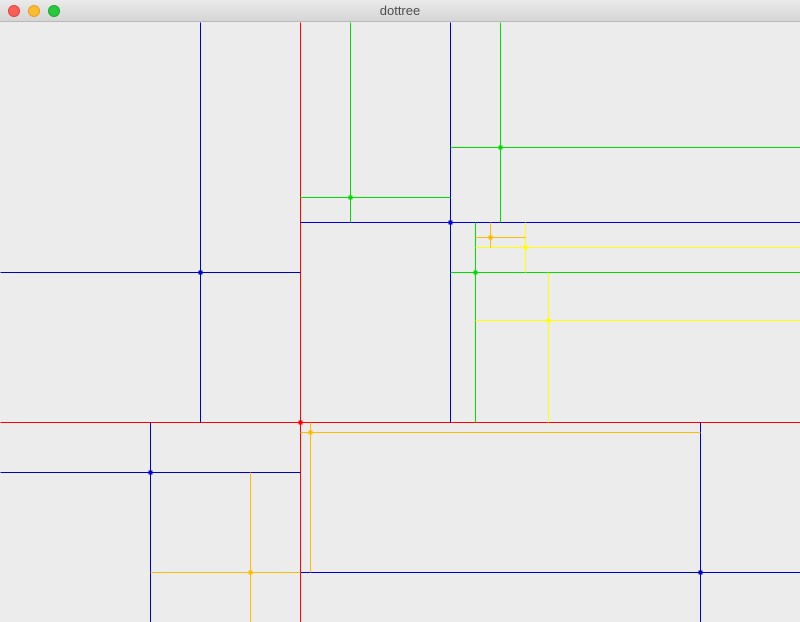 Image resolution: width=800 pixels, height=622 pixels. I want to click on zoom-button, so click(54, 11).